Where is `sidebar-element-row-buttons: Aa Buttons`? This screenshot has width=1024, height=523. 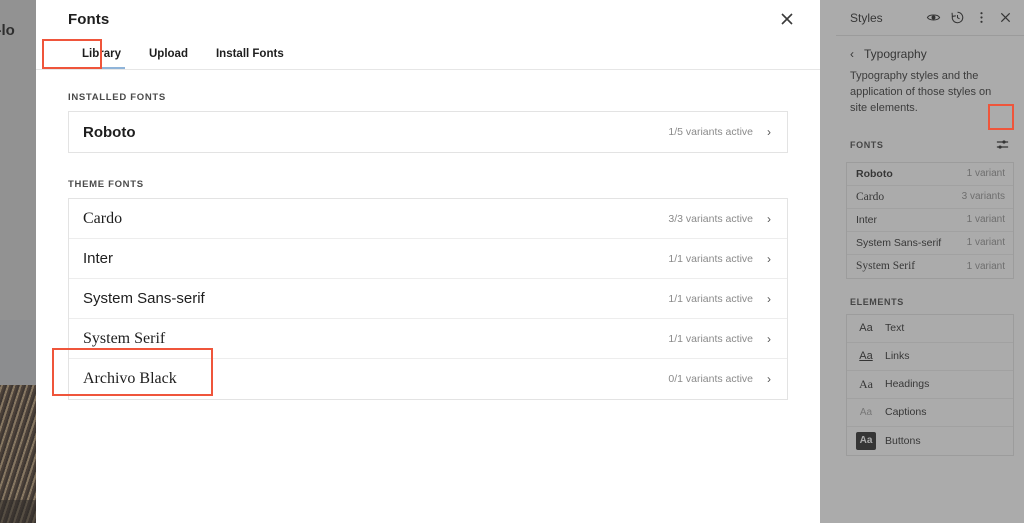
sidebar-element-row-buttons: Aa Buttons is located at coordinates (930, 441).